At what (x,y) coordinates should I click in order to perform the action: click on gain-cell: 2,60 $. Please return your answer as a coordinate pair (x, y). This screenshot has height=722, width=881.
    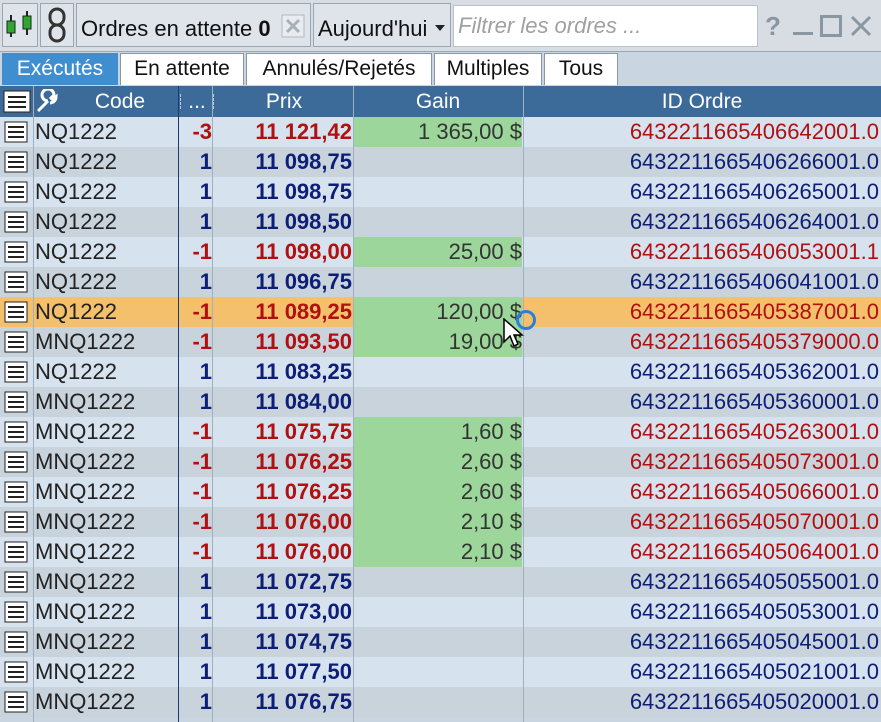
    Looking at the image, I should click on (438, 492).